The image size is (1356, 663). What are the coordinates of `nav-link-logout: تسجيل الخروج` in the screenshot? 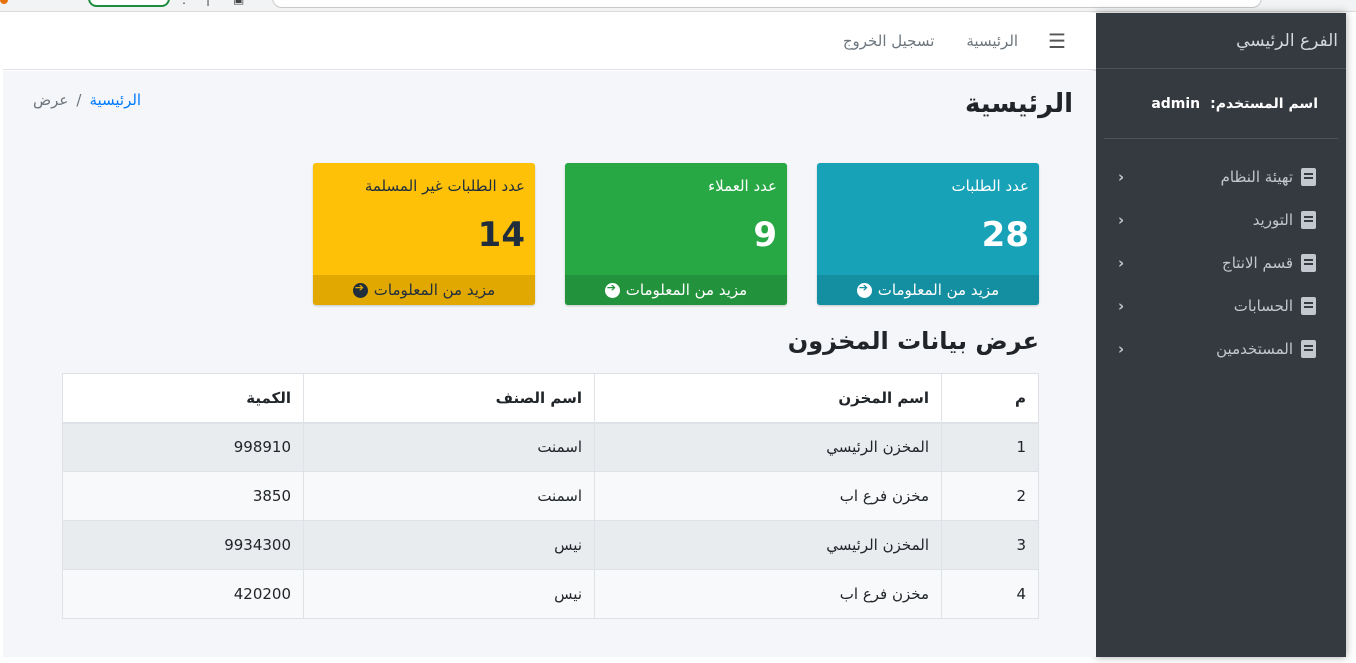 It's located at (889, 41).